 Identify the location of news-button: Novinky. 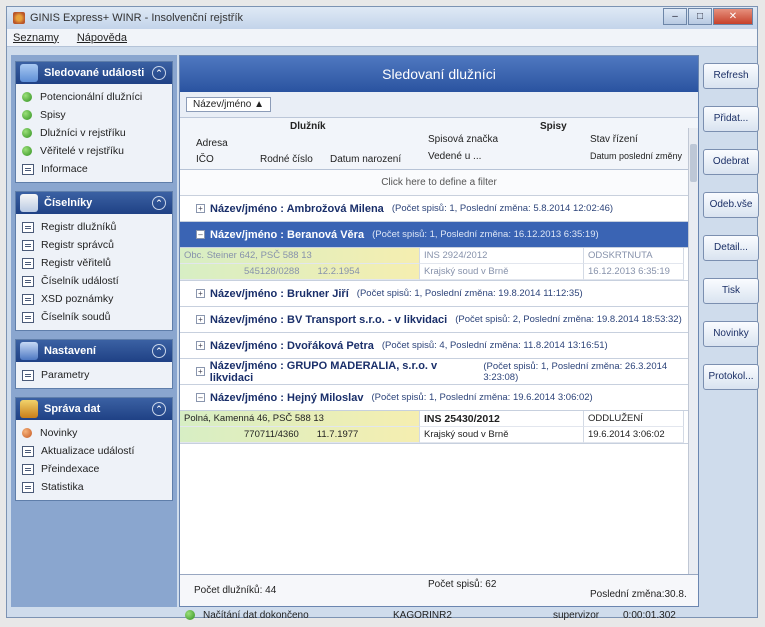
(731, 334).